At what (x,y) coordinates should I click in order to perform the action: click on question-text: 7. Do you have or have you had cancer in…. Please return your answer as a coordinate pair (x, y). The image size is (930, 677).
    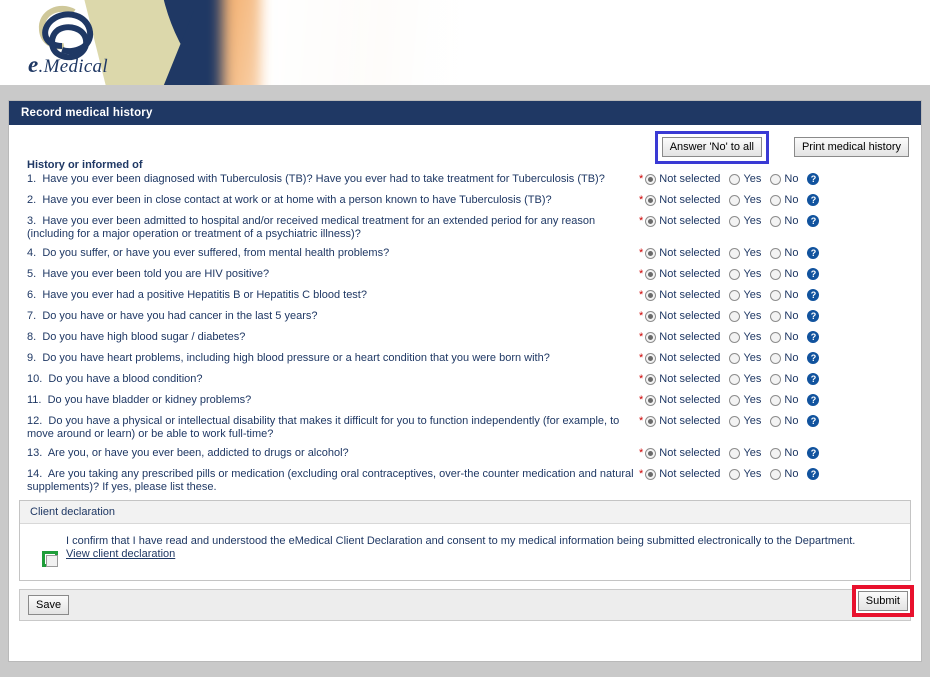
    Looking at the image, I should click on (333, 316).